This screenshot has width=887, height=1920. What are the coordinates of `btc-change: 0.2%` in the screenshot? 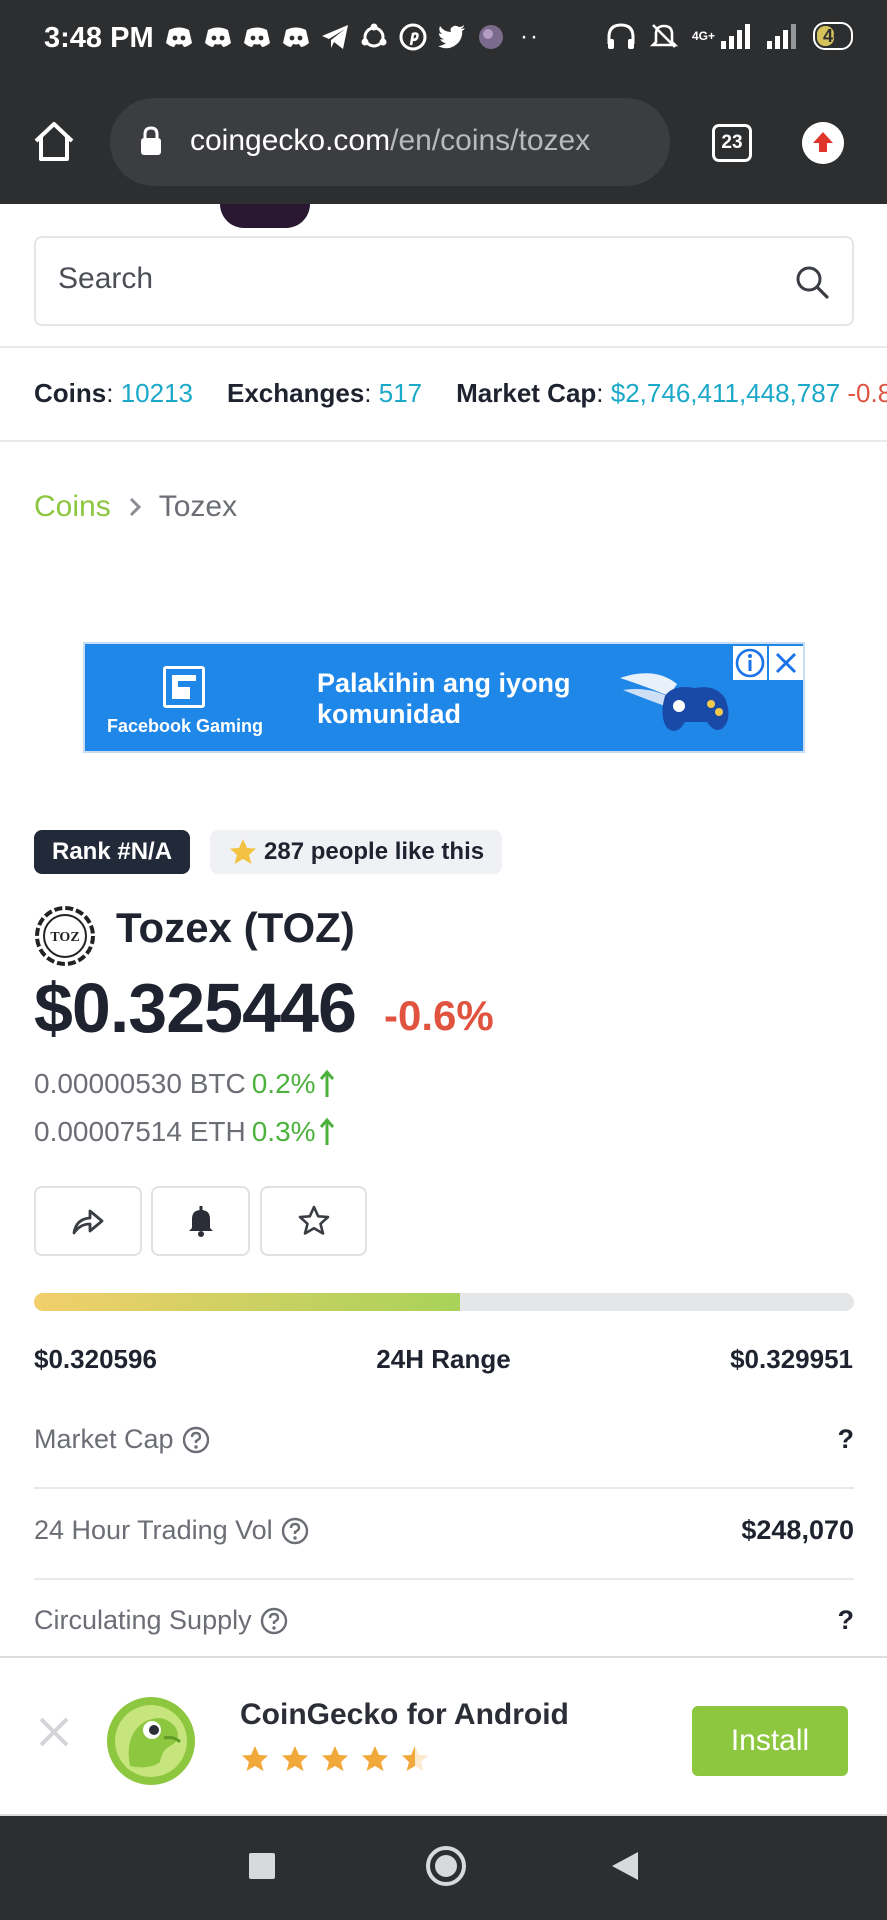 It's located at (294, 1084).